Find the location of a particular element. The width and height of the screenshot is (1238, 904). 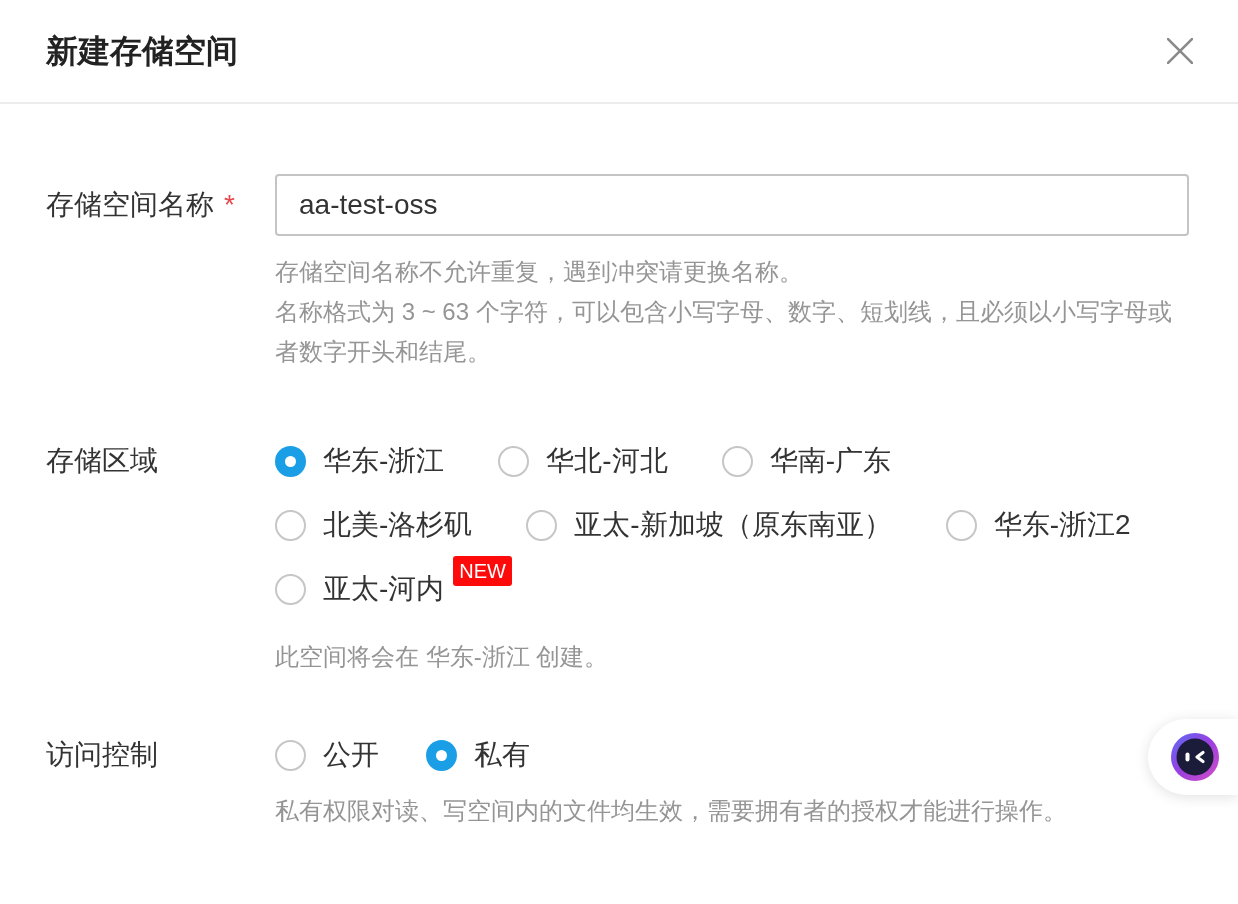

close-icon is located at coordinates (1180, 51).